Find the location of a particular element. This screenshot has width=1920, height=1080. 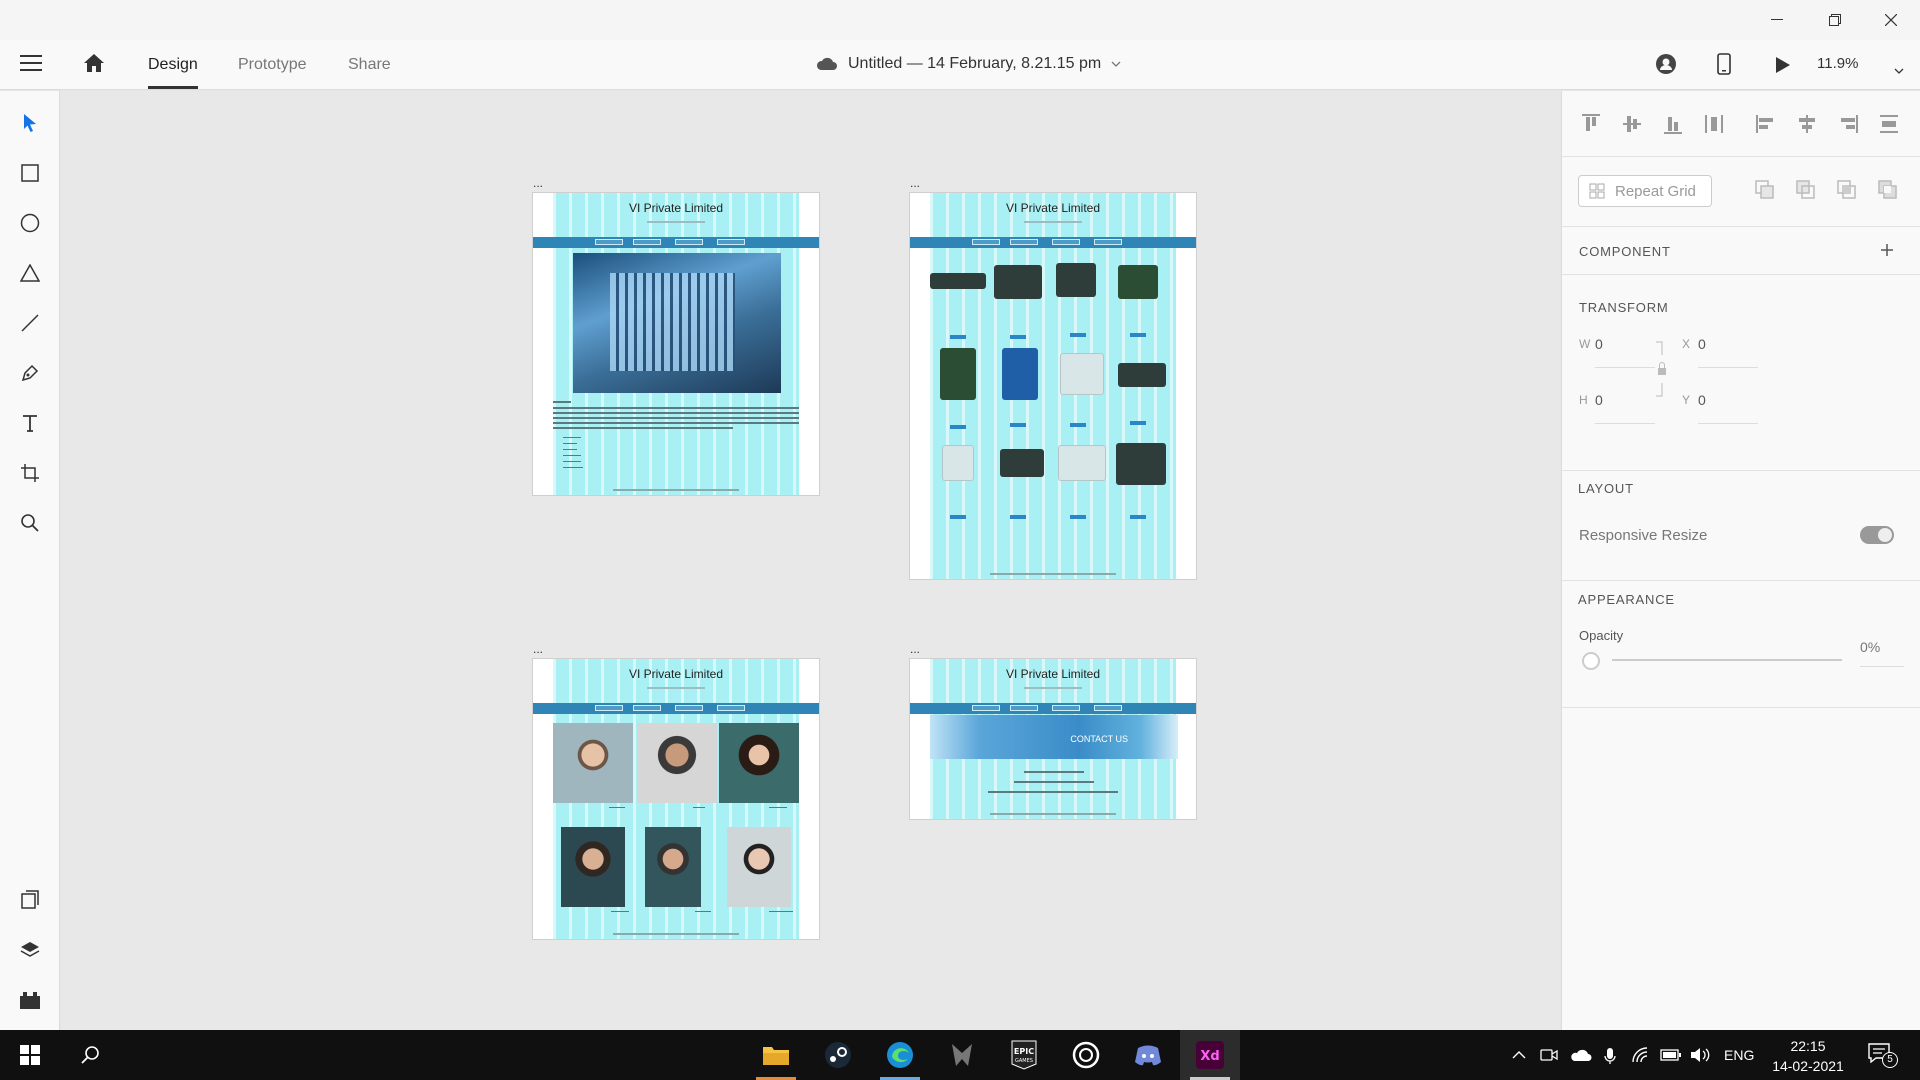

opacity-value: 0% is located at coordinates (1870, 647).